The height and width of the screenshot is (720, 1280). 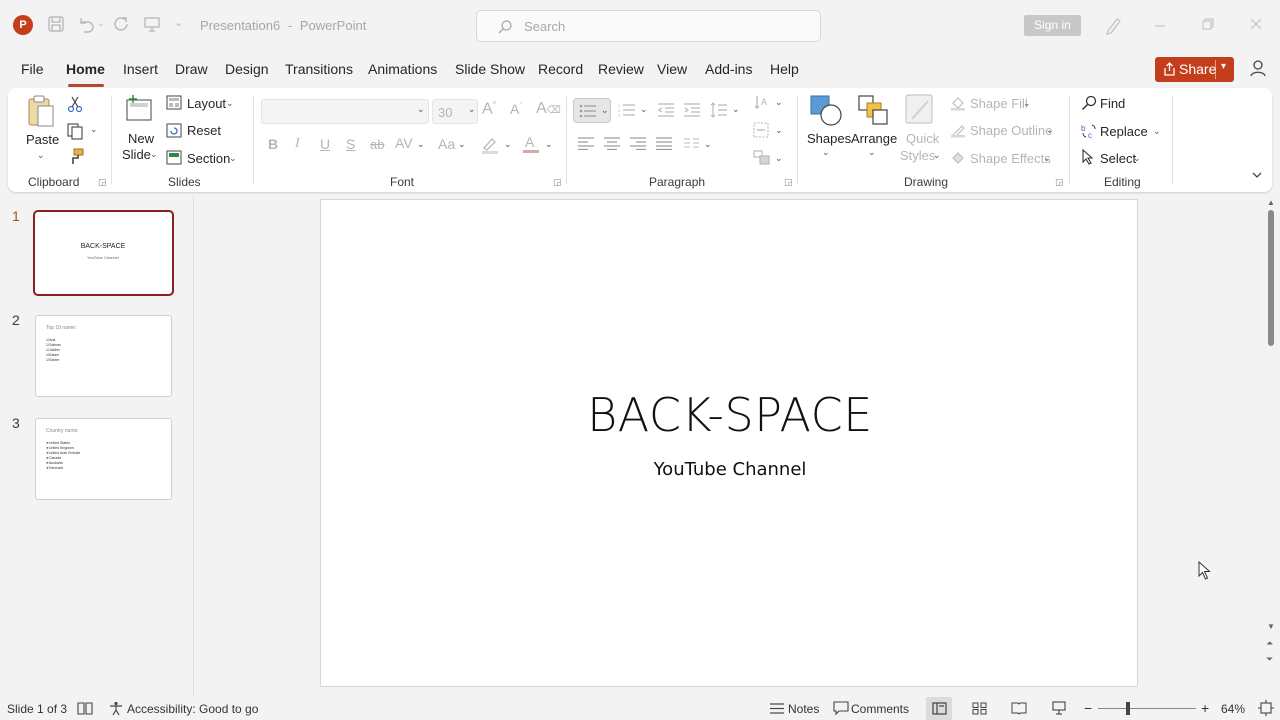 I want to click on customize-qat-icon: ⌄, so click(x=184, y=26).